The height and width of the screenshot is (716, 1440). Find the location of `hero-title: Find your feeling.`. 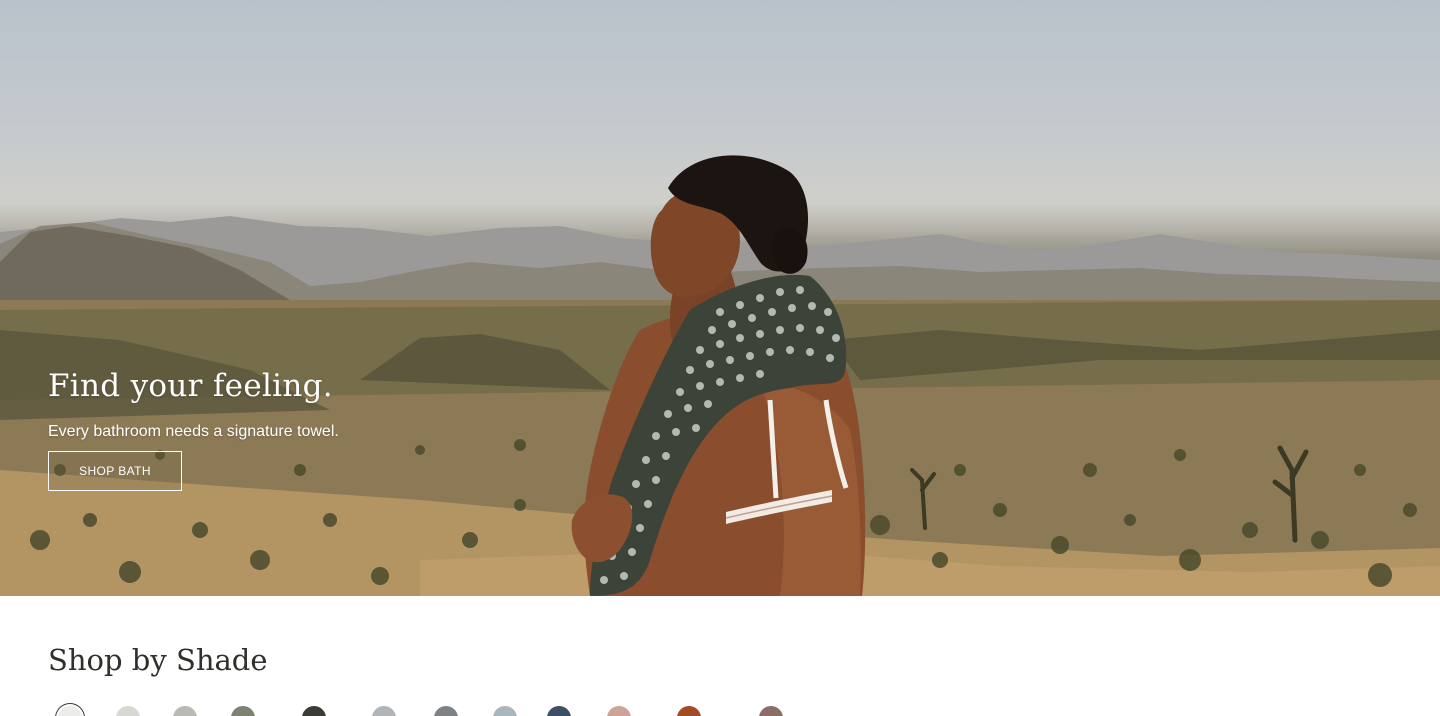

hero-title: Find your feeling. is located at coordinates (190, 386).